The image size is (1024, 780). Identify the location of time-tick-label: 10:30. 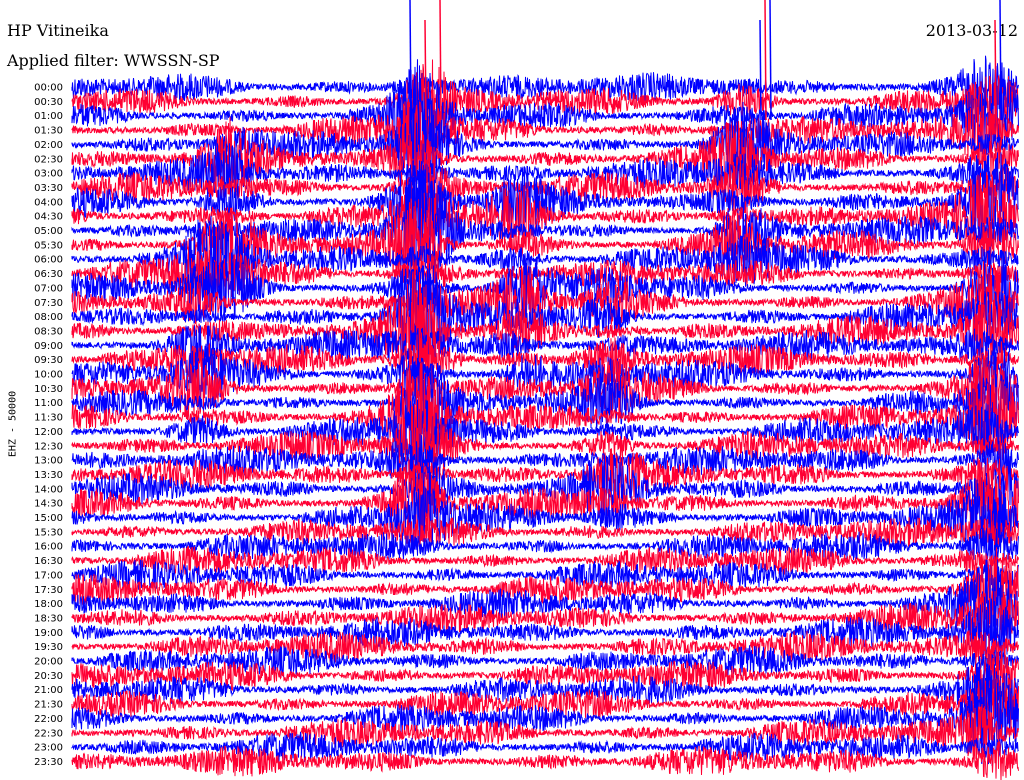
(48, 389).